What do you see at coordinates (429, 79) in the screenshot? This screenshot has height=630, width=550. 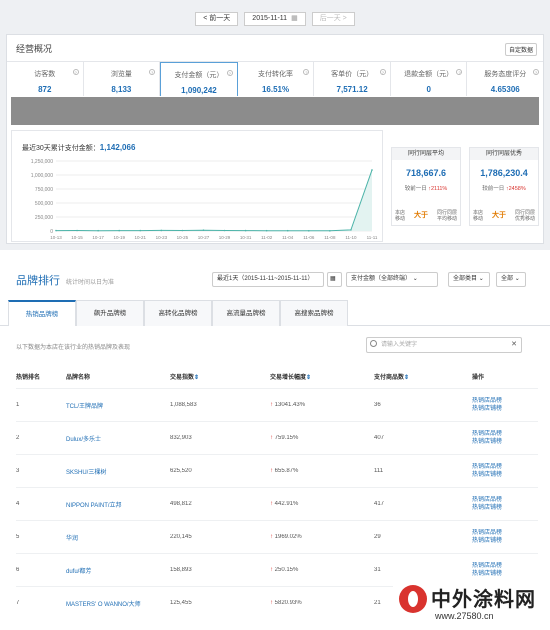 I see `kpi-card: 退款金额（元） 0?` at bounding box center [429, 79].